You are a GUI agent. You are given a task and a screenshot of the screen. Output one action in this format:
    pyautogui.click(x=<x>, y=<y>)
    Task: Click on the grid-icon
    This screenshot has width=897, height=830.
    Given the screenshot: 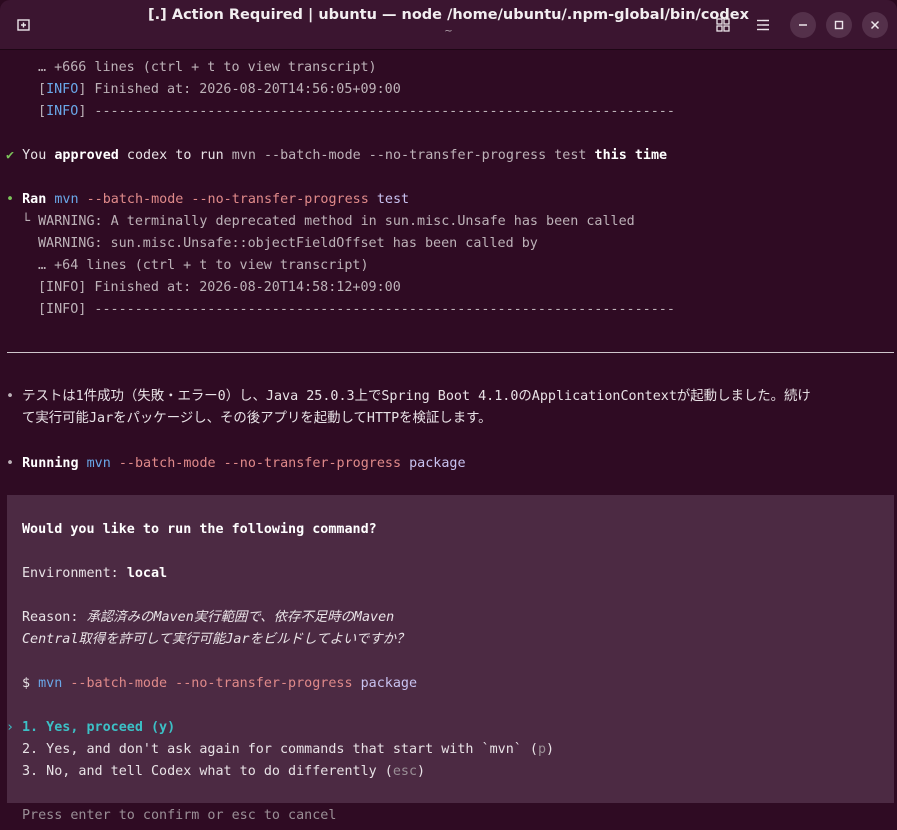 What is the action you would take?
    pyautogui.click(x=723, y=25)
    